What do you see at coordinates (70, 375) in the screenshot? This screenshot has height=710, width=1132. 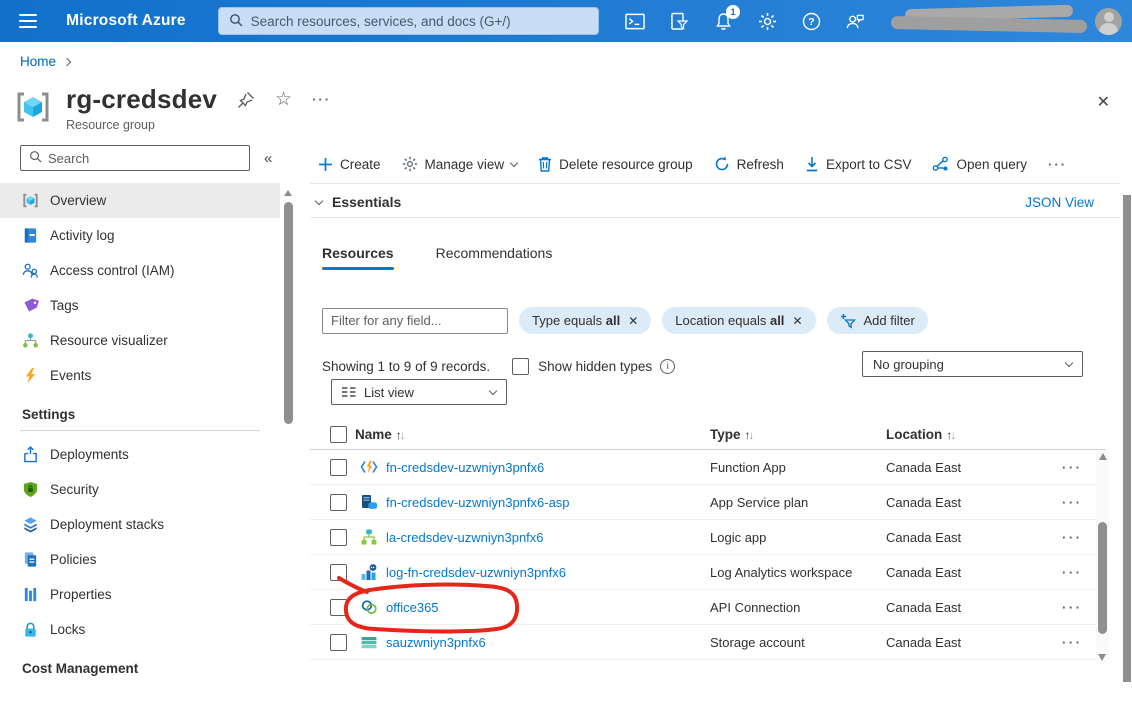 I see `sidebar-item-label: Events` at bounding box center [70, 375].